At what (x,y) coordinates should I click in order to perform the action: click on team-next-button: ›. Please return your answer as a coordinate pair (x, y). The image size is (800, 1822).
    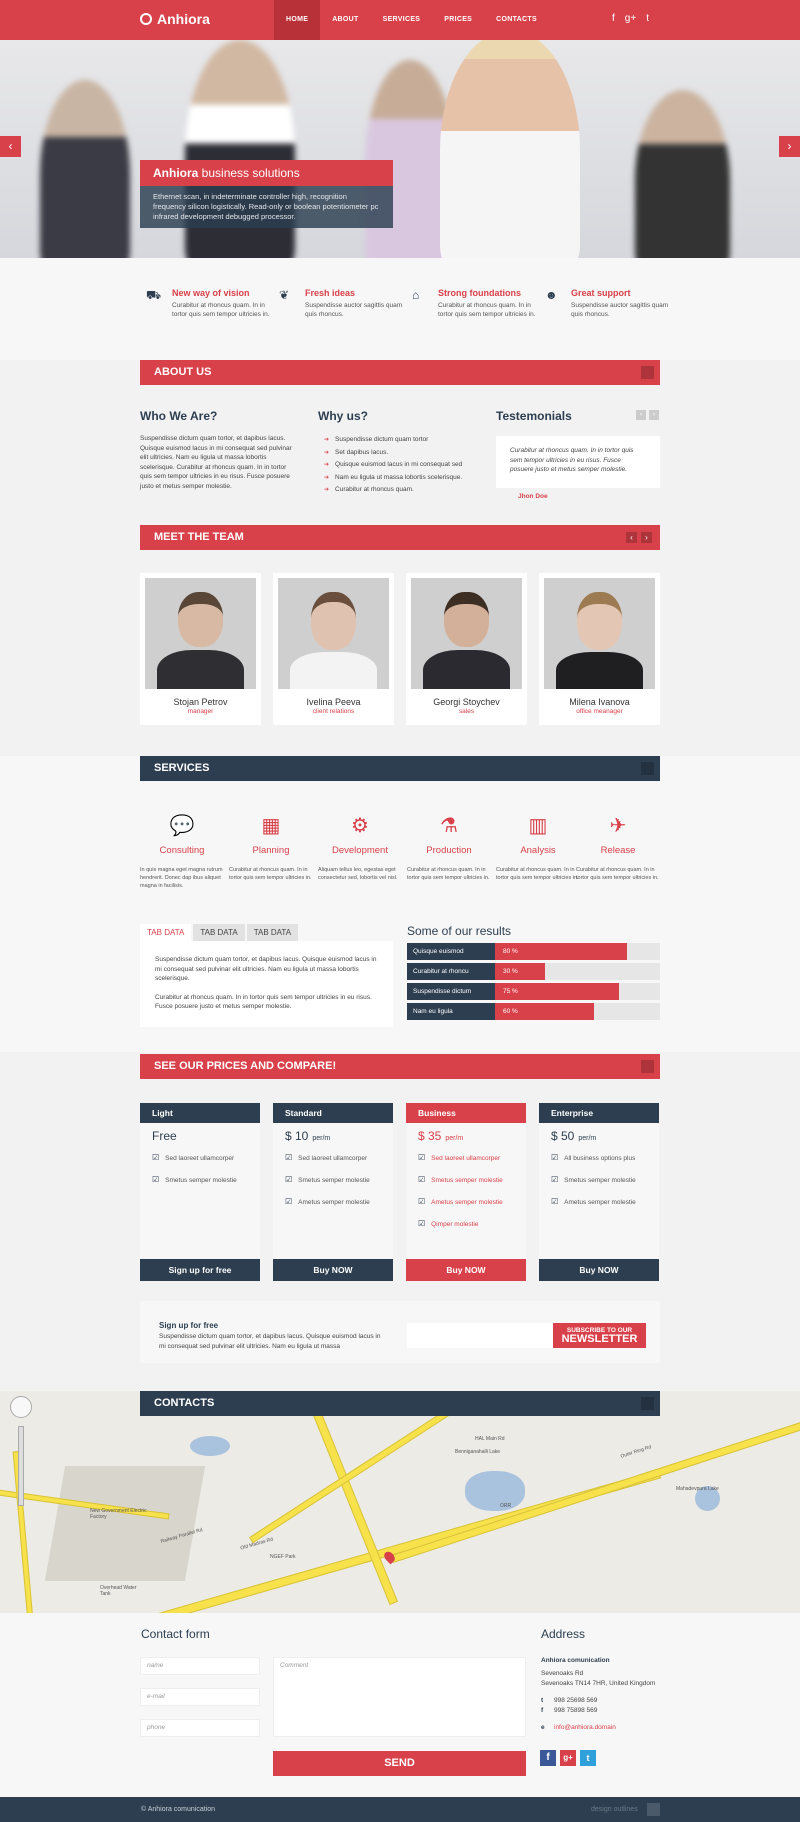
    Looking at the image, I should click on (646, 537).